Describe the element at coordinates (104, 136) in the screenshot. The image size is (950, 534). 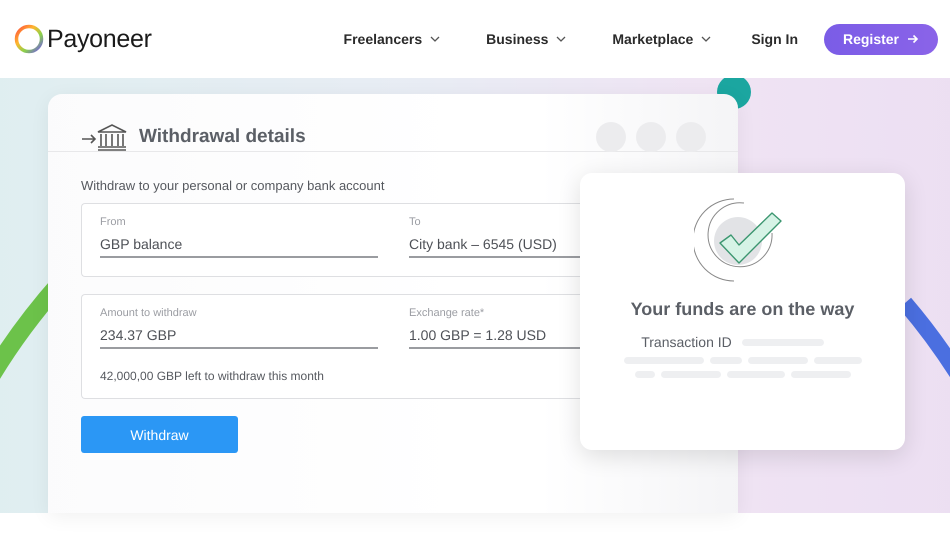
I see `bank-transfer-icon` at that location.